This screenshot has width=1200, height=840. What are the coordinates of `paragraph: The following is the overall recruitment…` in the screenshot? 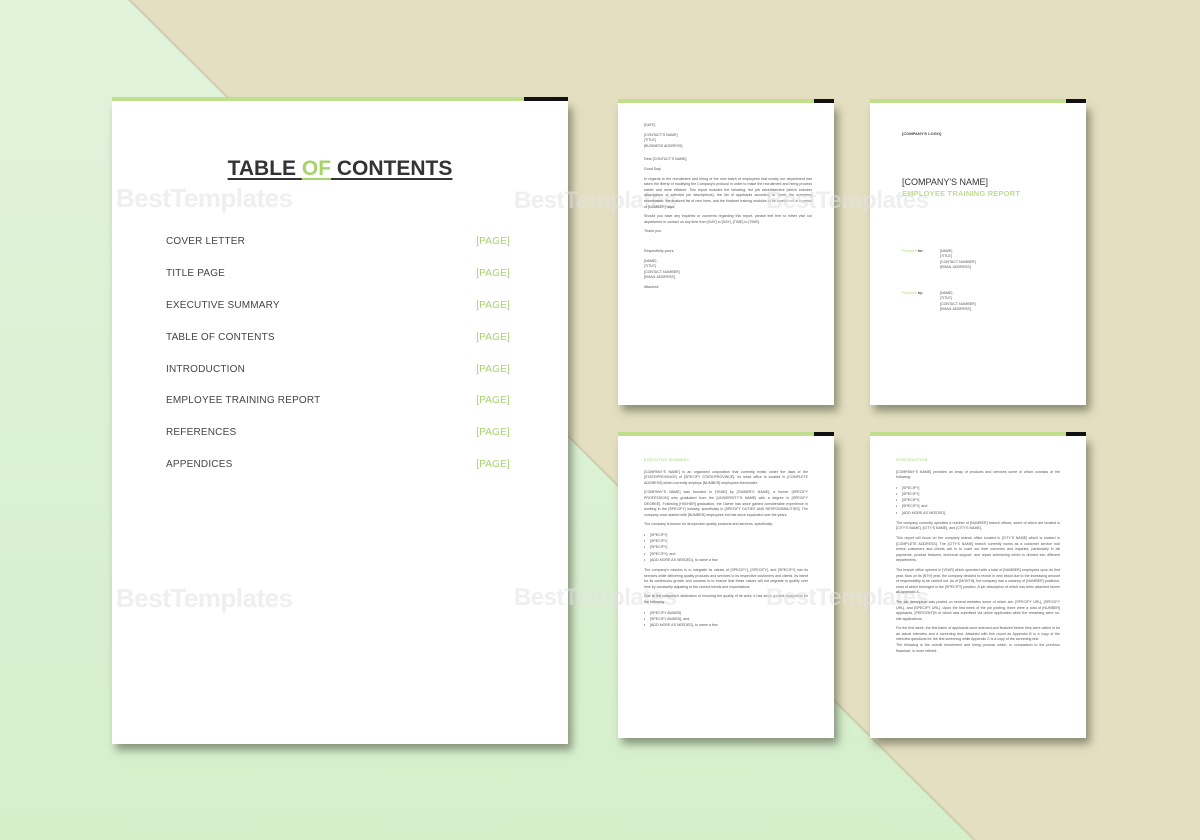 It's located at (978, 648).